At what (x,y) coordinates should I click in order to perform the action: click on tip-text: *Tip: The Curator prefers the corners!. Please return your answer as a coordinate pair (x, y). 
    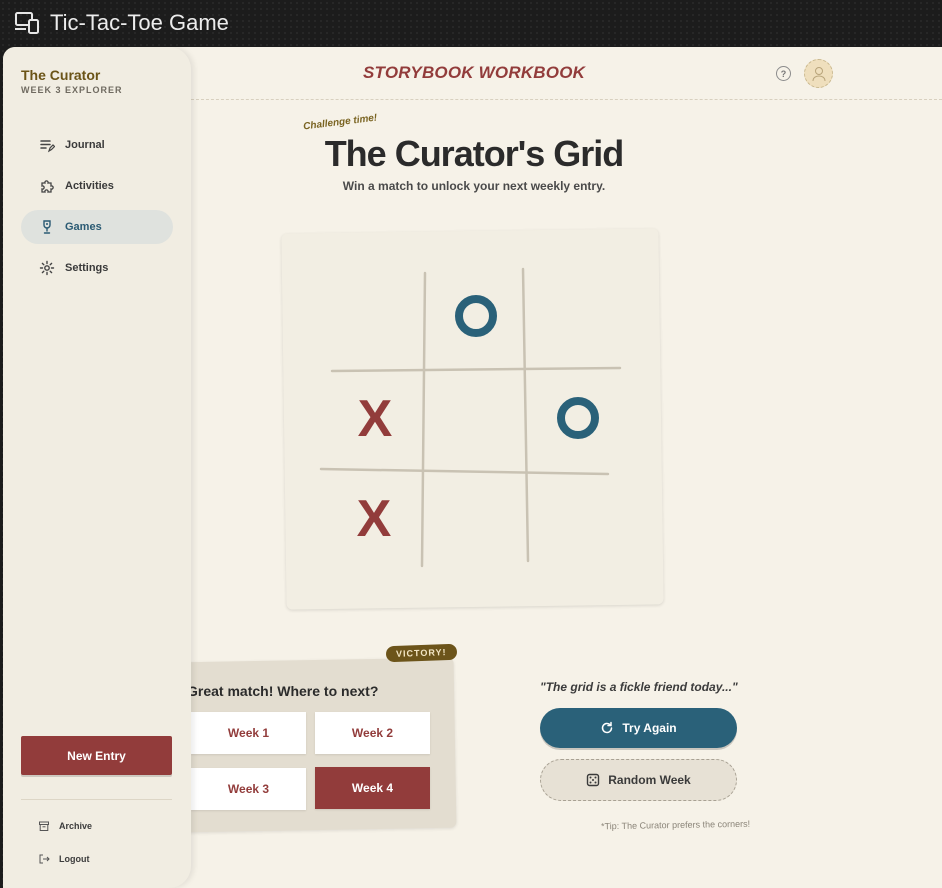
    Looking at the image, I should click on (675, 825).